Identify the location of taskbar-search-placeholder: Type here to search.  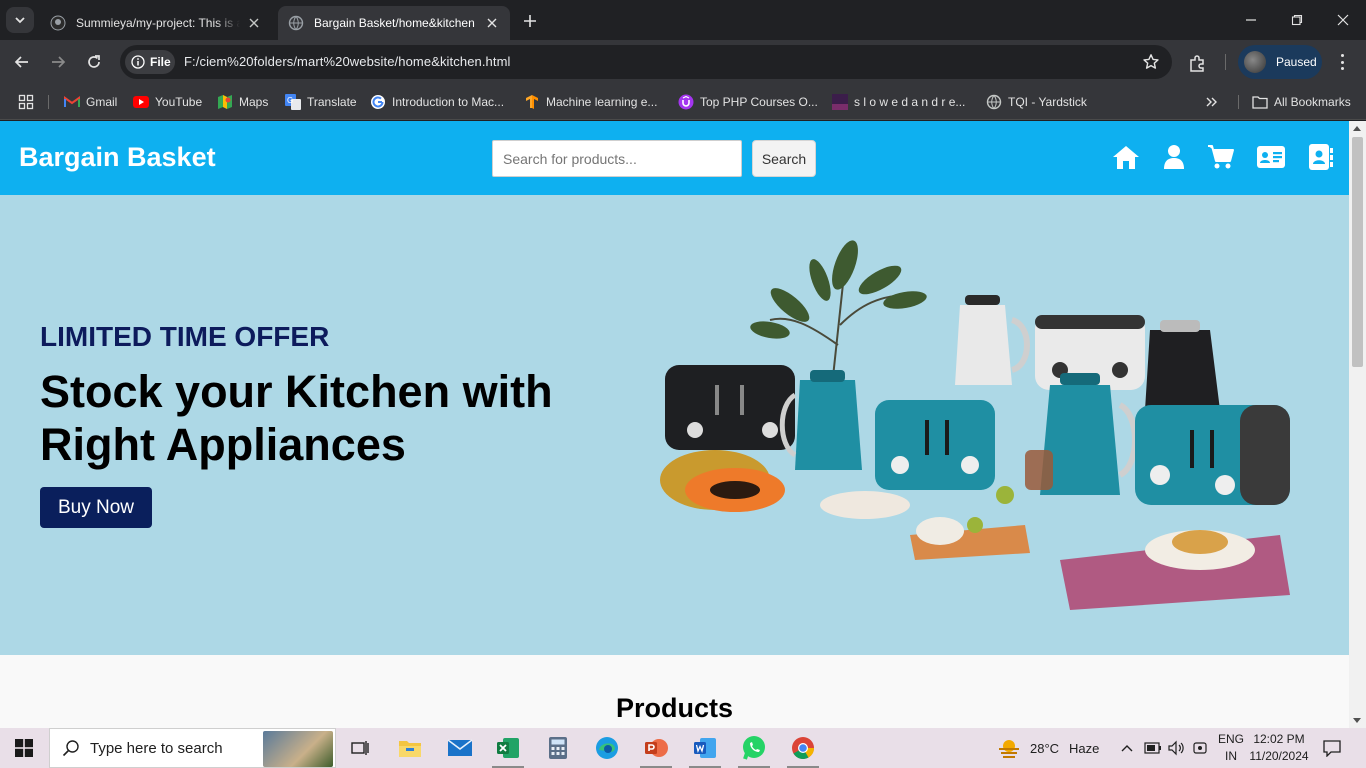
(156, 748).